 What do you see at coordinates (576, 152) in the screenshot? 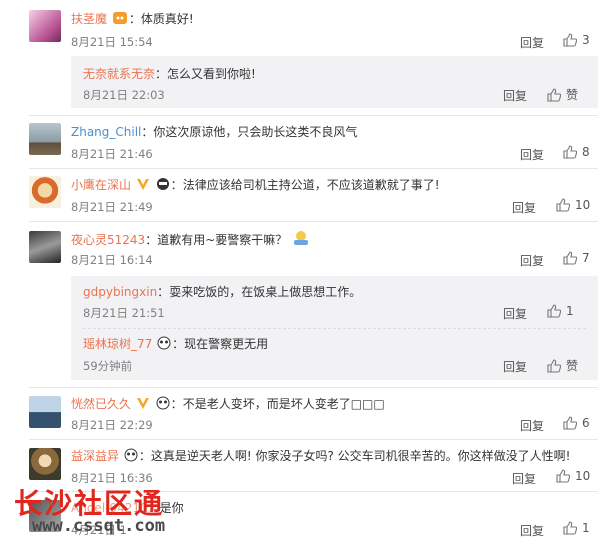
I see `like-button: 8` at bounding box center [576, 152].